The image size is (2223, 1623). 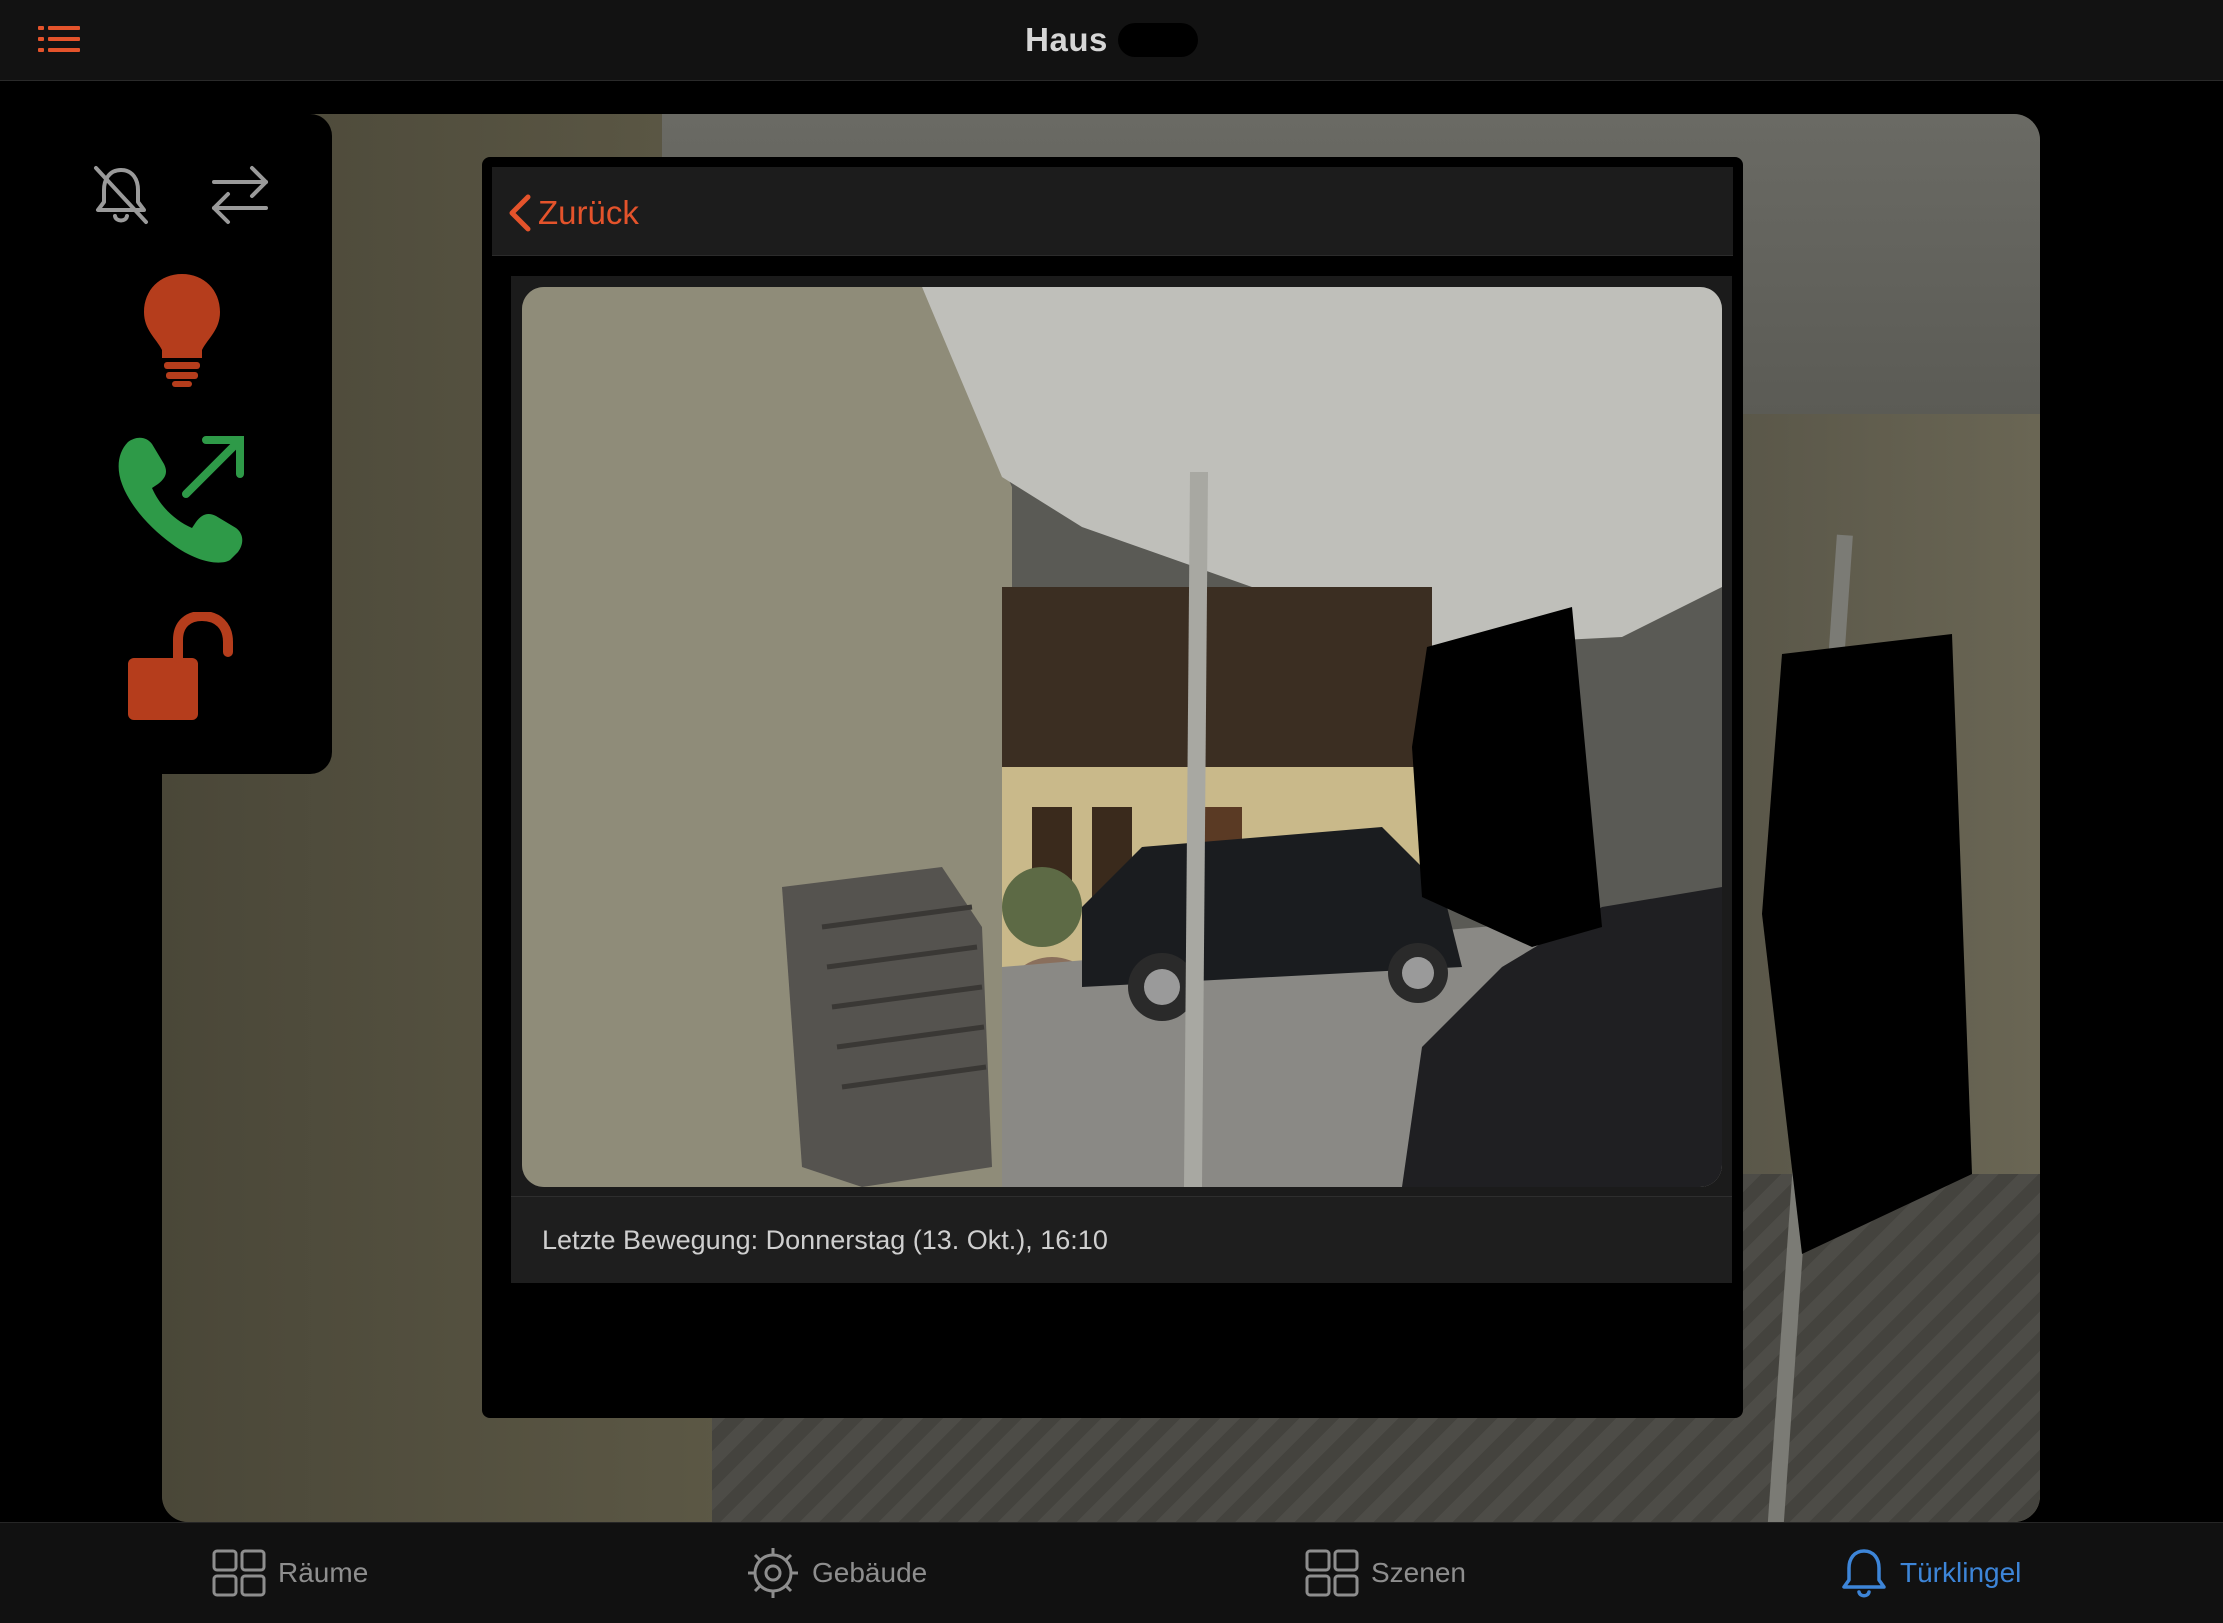 I want to click on title-container: Haus, so click(x=1111, y=40).